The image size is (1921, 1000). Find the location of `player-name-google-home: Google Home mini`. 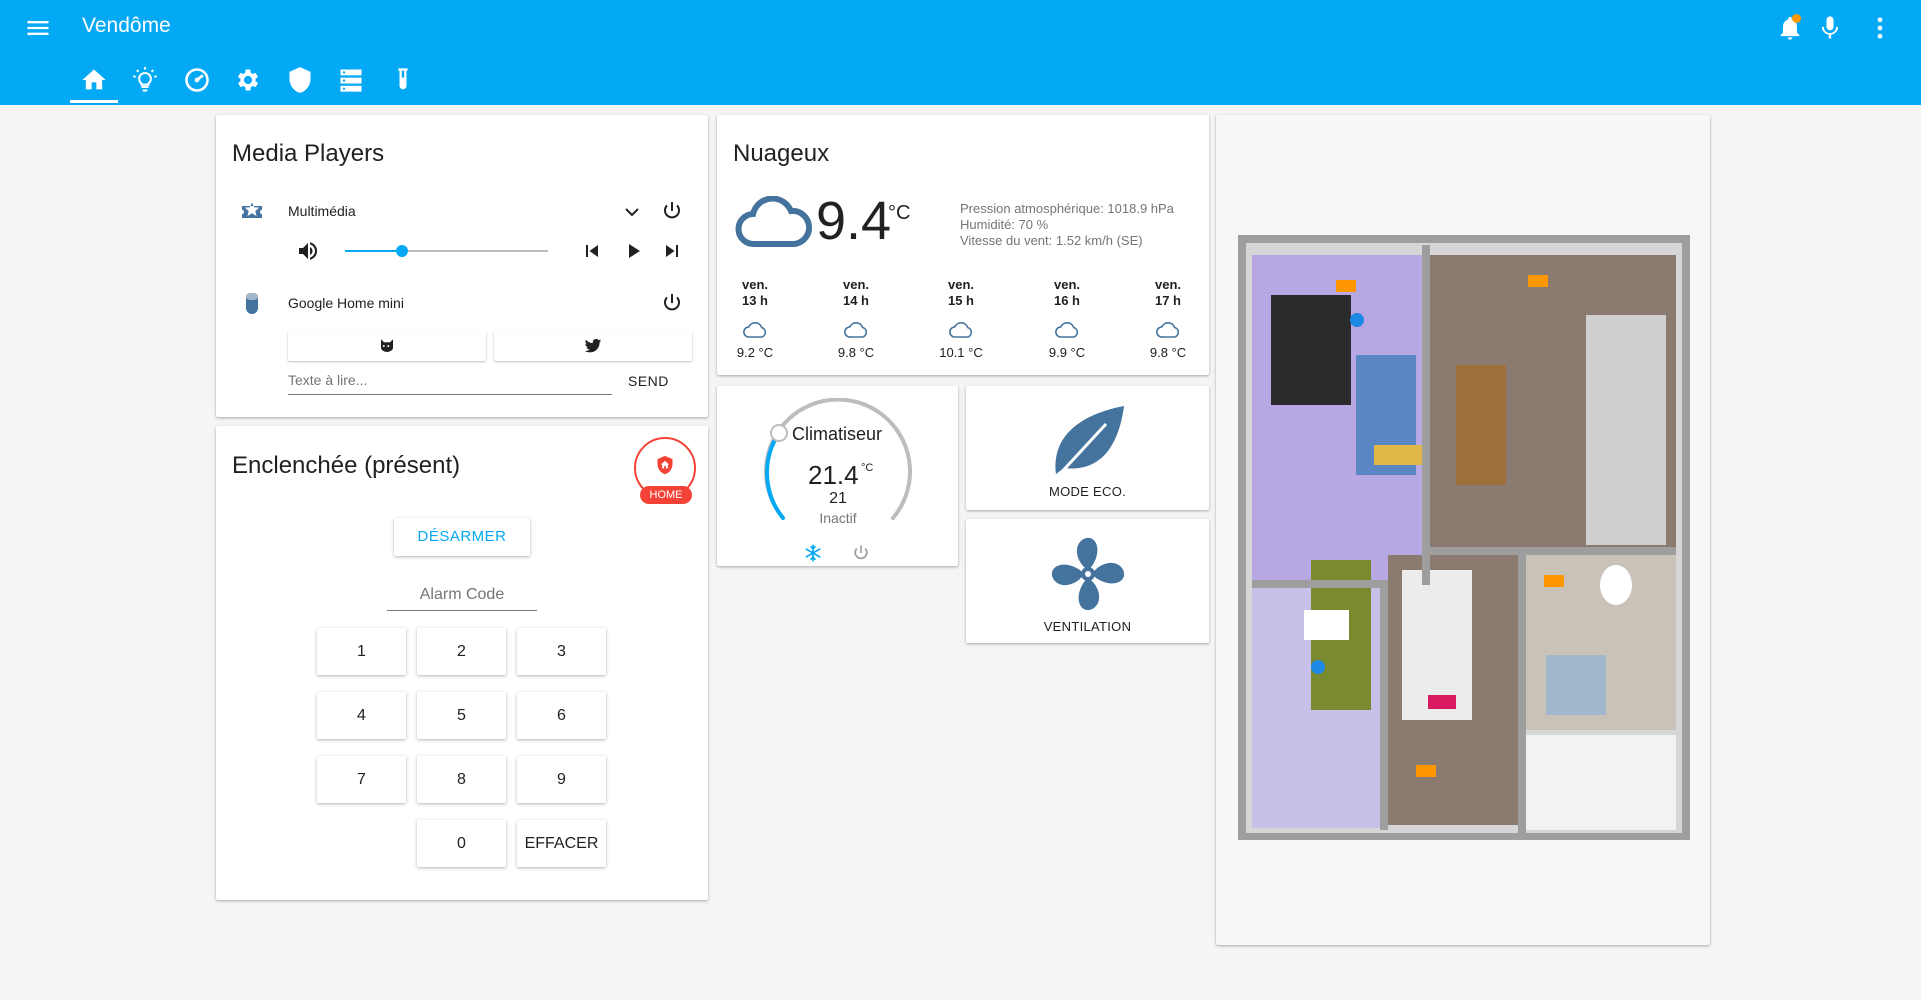

player-name-google-home: Google Home mini is located at coordinates (346, 303).